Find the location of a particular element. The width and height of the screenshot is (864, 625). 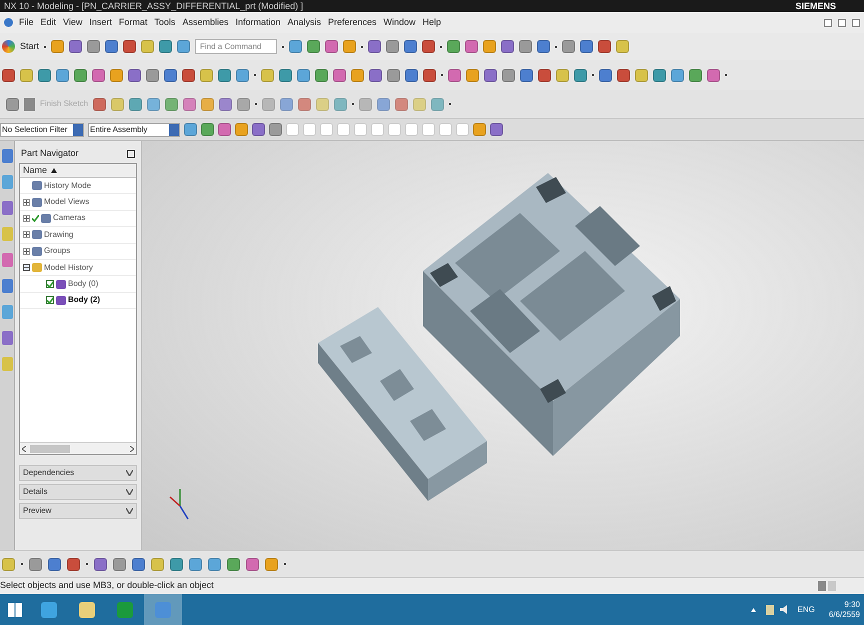

clock-date: 6/6/2559 is located at coordinates (844, 615).